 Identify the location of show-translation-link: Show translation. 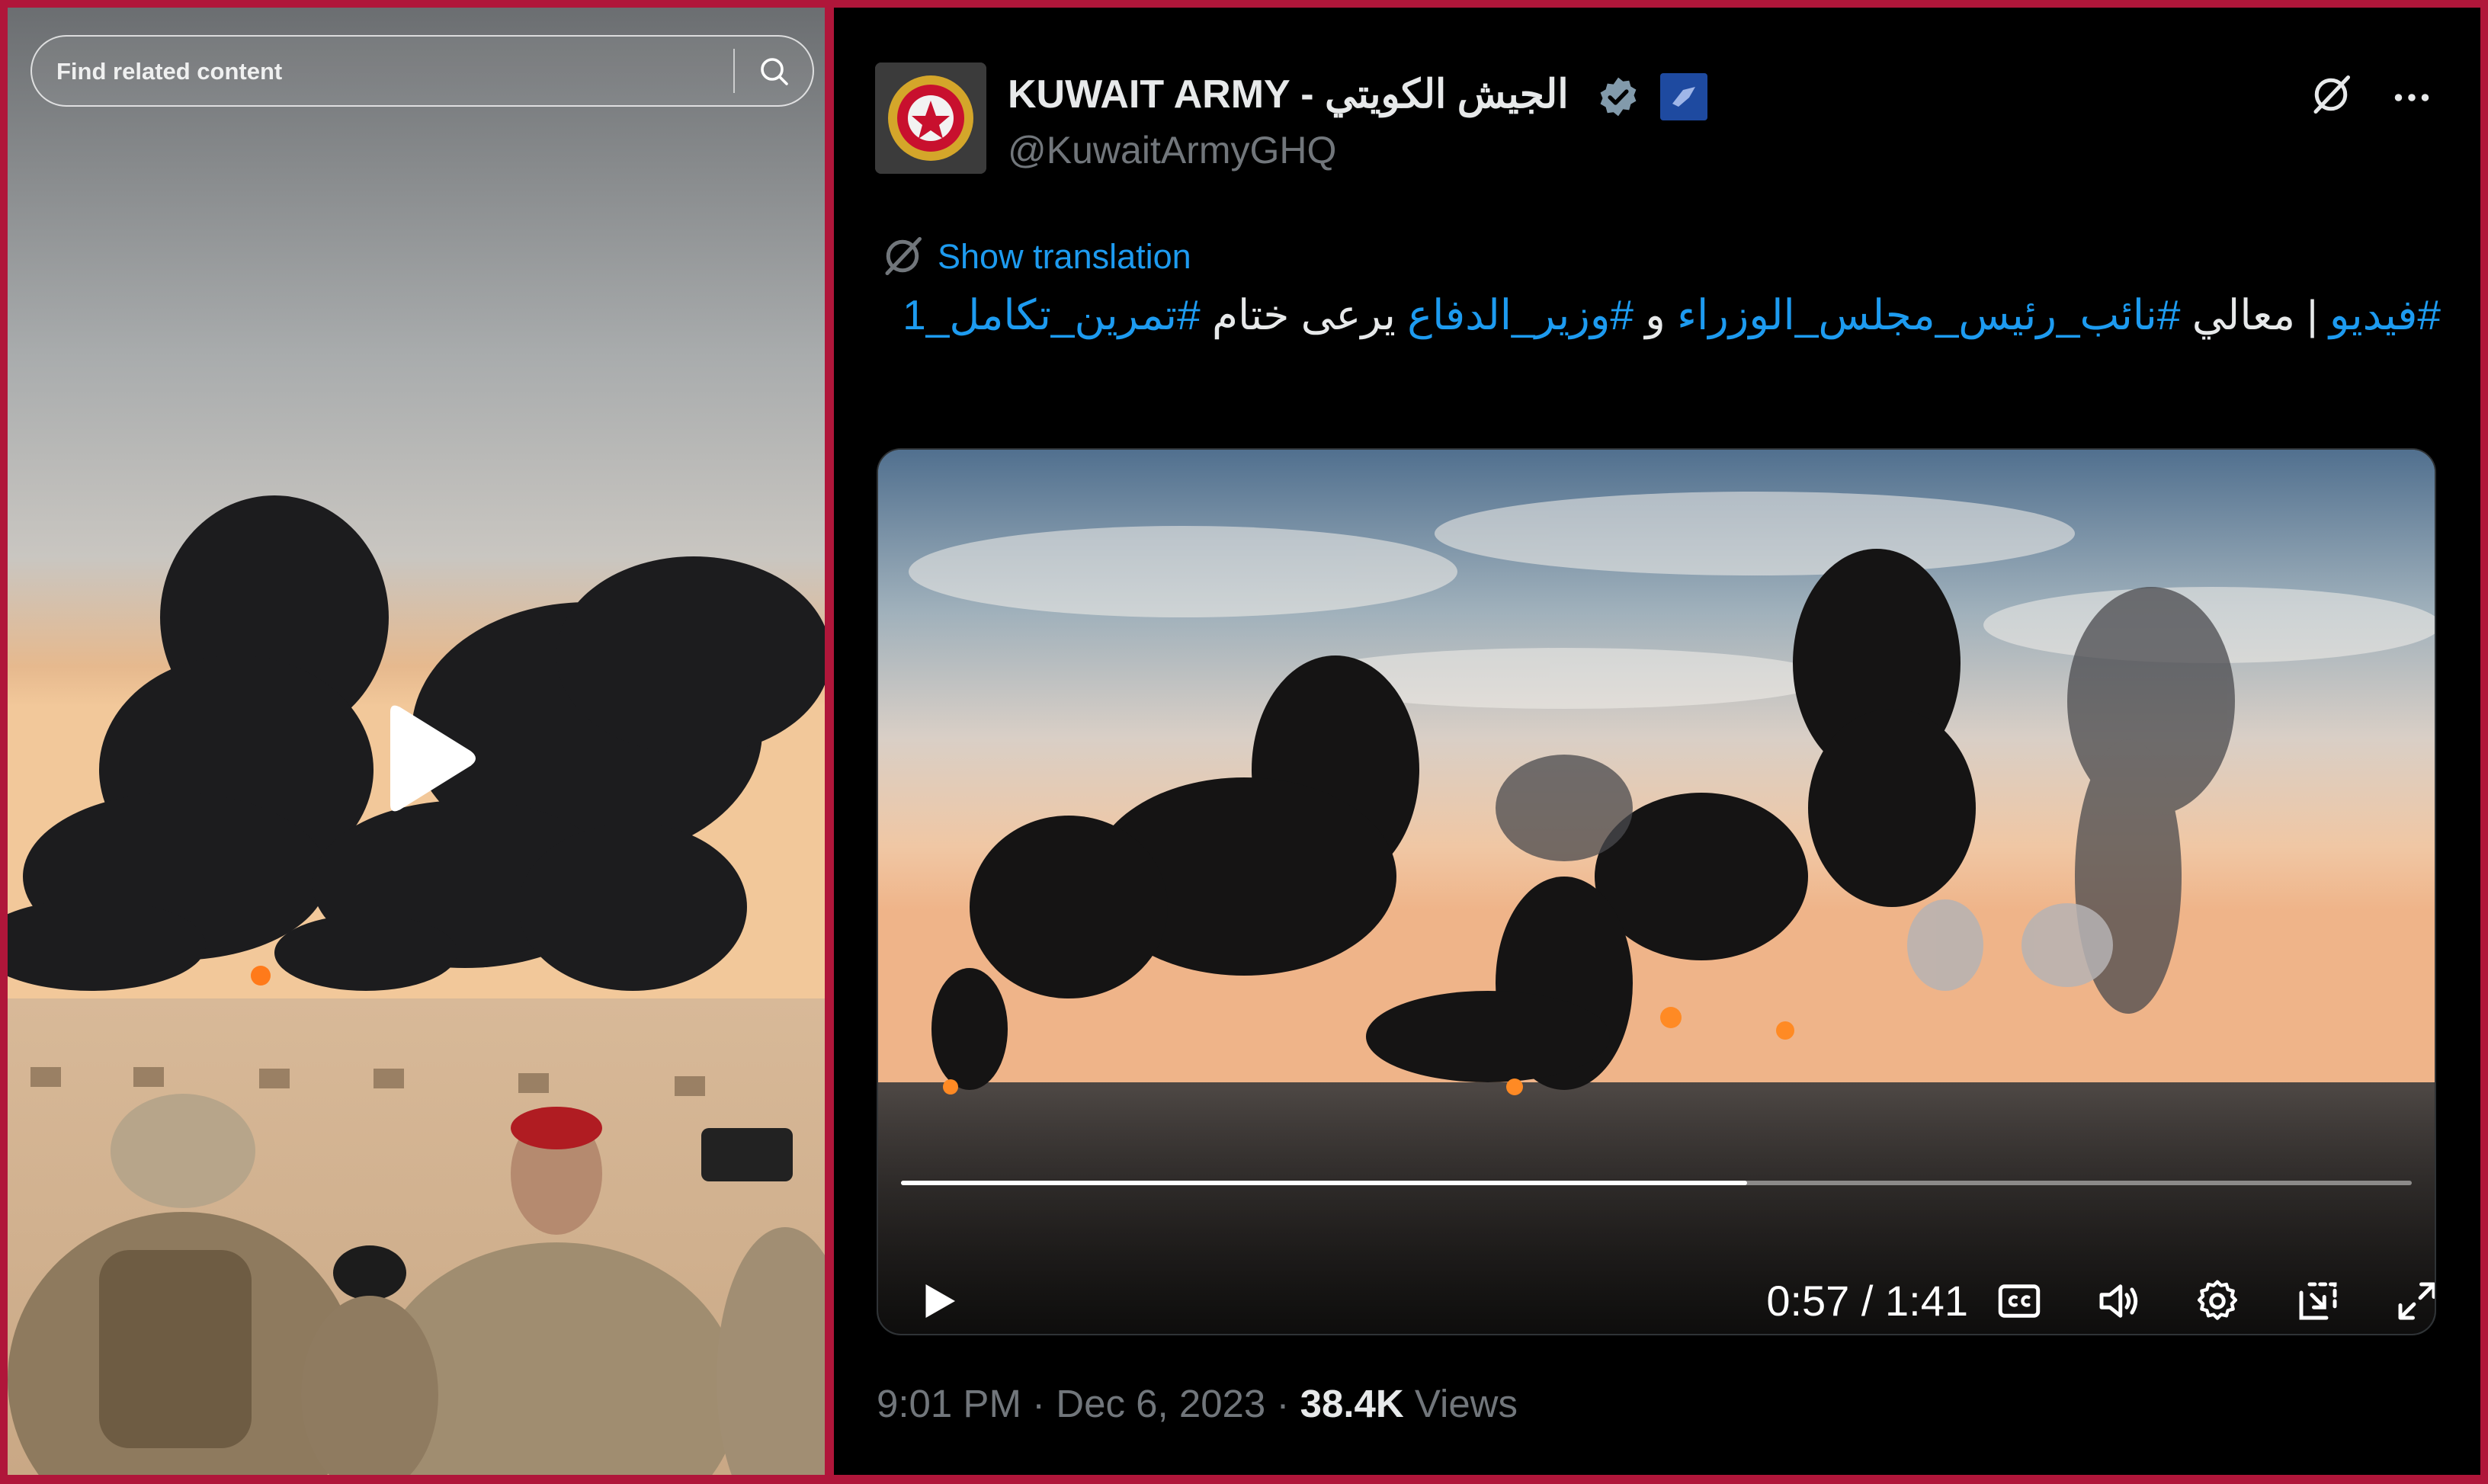
(1064, 257).